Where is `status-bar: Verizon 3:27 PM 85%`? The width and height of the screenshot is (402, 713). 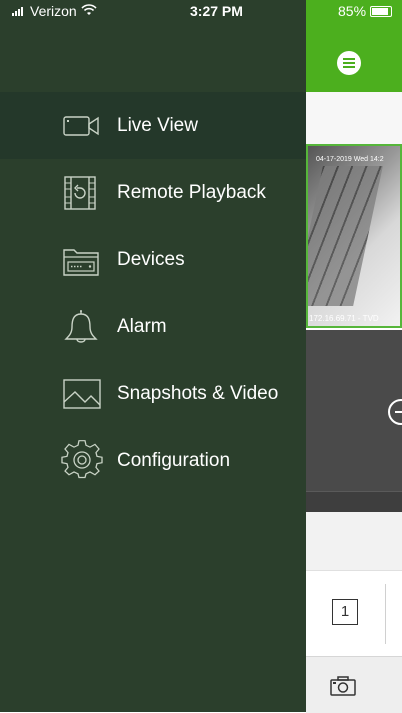
status-bar: Verizon 3:27 PM 85% is located at coordinates (201, 11).